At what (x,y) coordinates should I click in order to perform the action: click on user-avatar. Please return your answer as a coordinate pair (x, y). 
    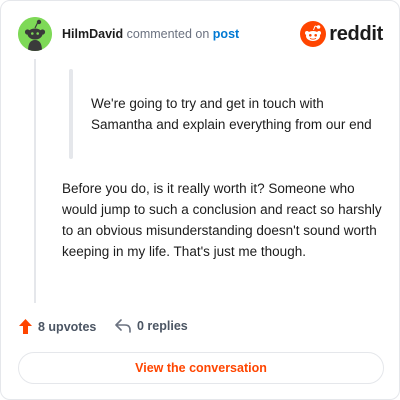
    Looking at the image, I should click on (35, 34).